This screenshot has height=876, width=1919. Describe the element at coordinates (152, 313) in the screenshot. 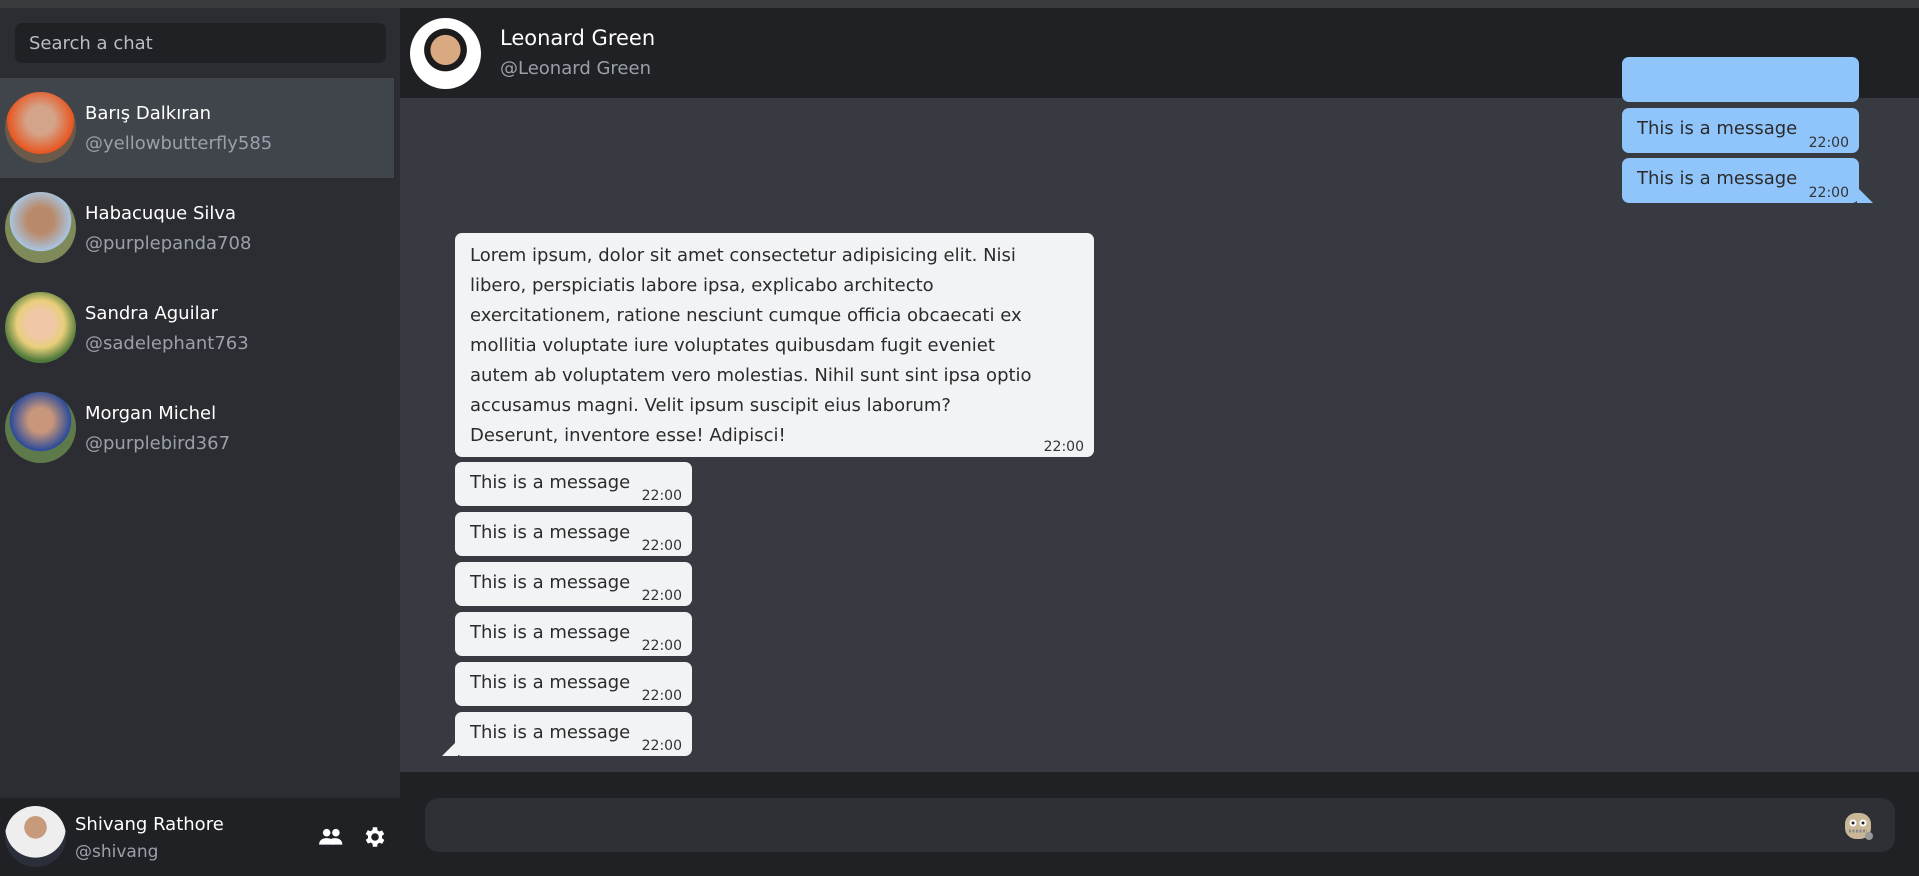

I see `chat-name: Sandra Aguilar` at that location.